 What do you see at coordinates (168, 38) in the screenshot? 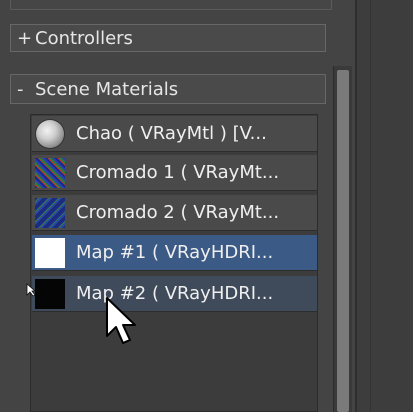
I see `controllers-rollout-header: + Controllers` at bounding box center [168, 38].